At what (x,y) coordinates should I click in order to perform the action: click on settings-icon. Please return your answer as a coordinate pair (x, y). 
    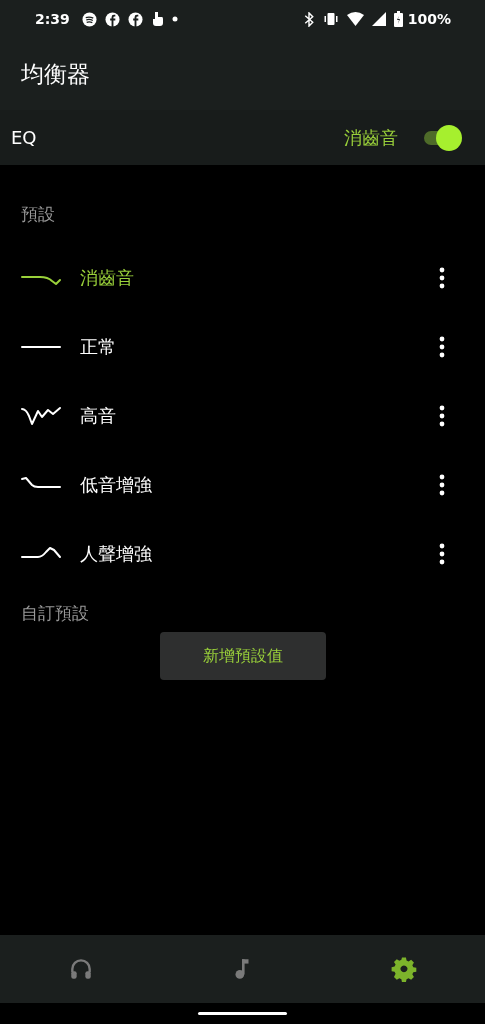
    Looking at the image, I should click on (404, 969).